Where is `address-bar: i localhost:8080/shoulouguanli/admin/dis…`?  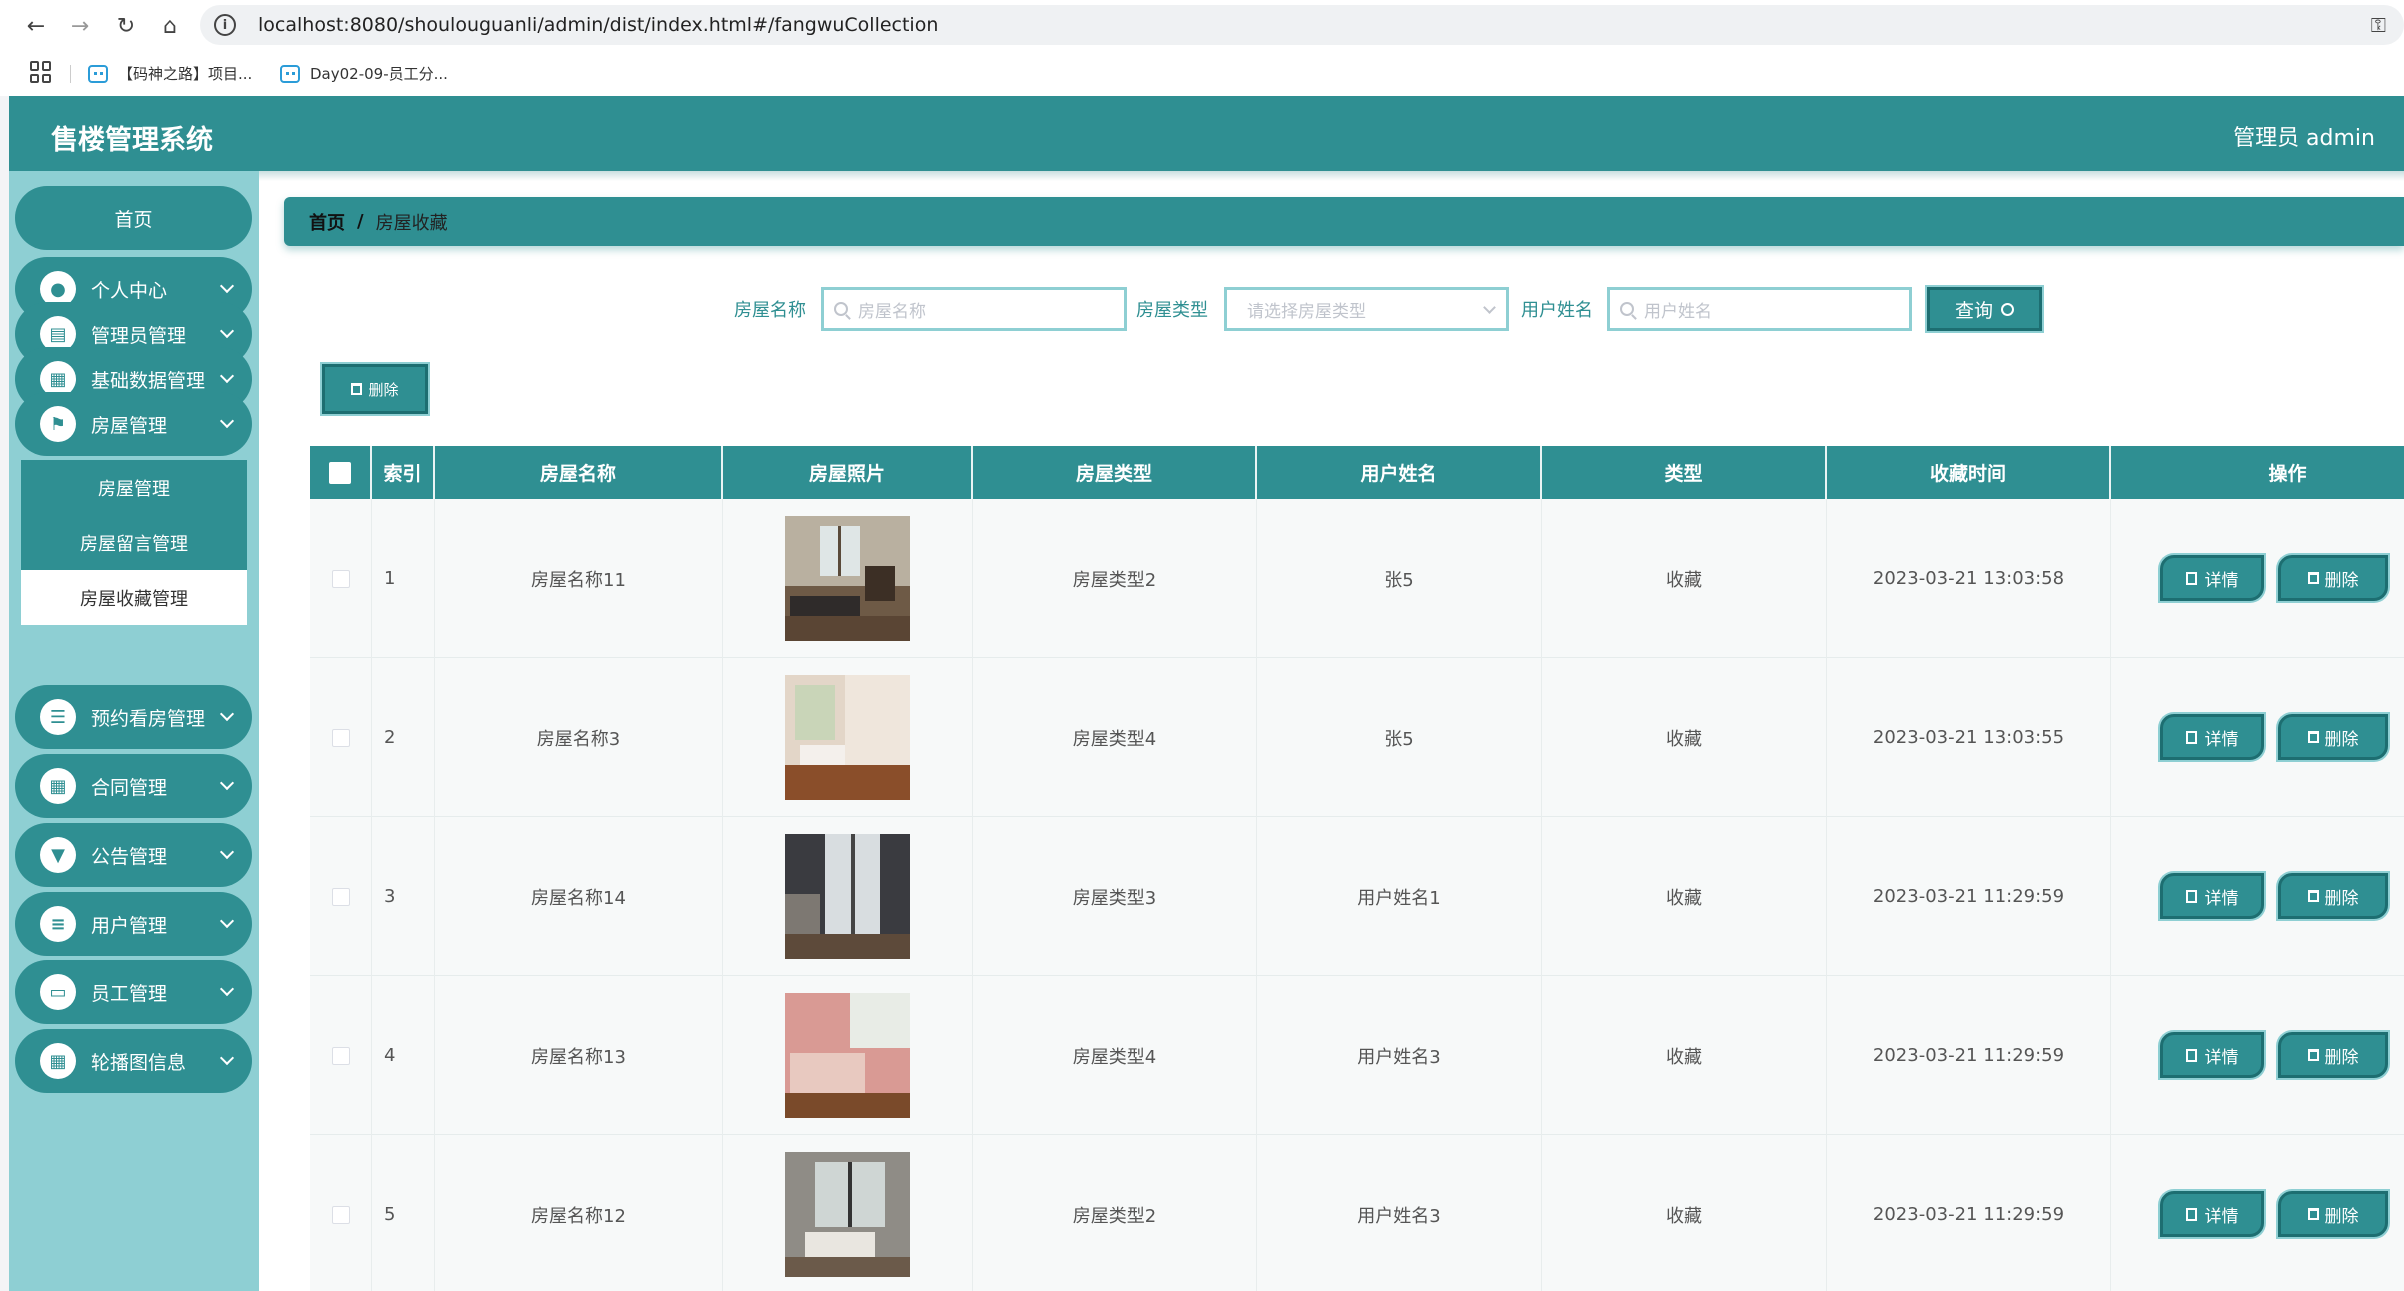 address-bar: i localhost:8080/shoulouguanli/admin/dis… is located at coordinates (1302, 25).